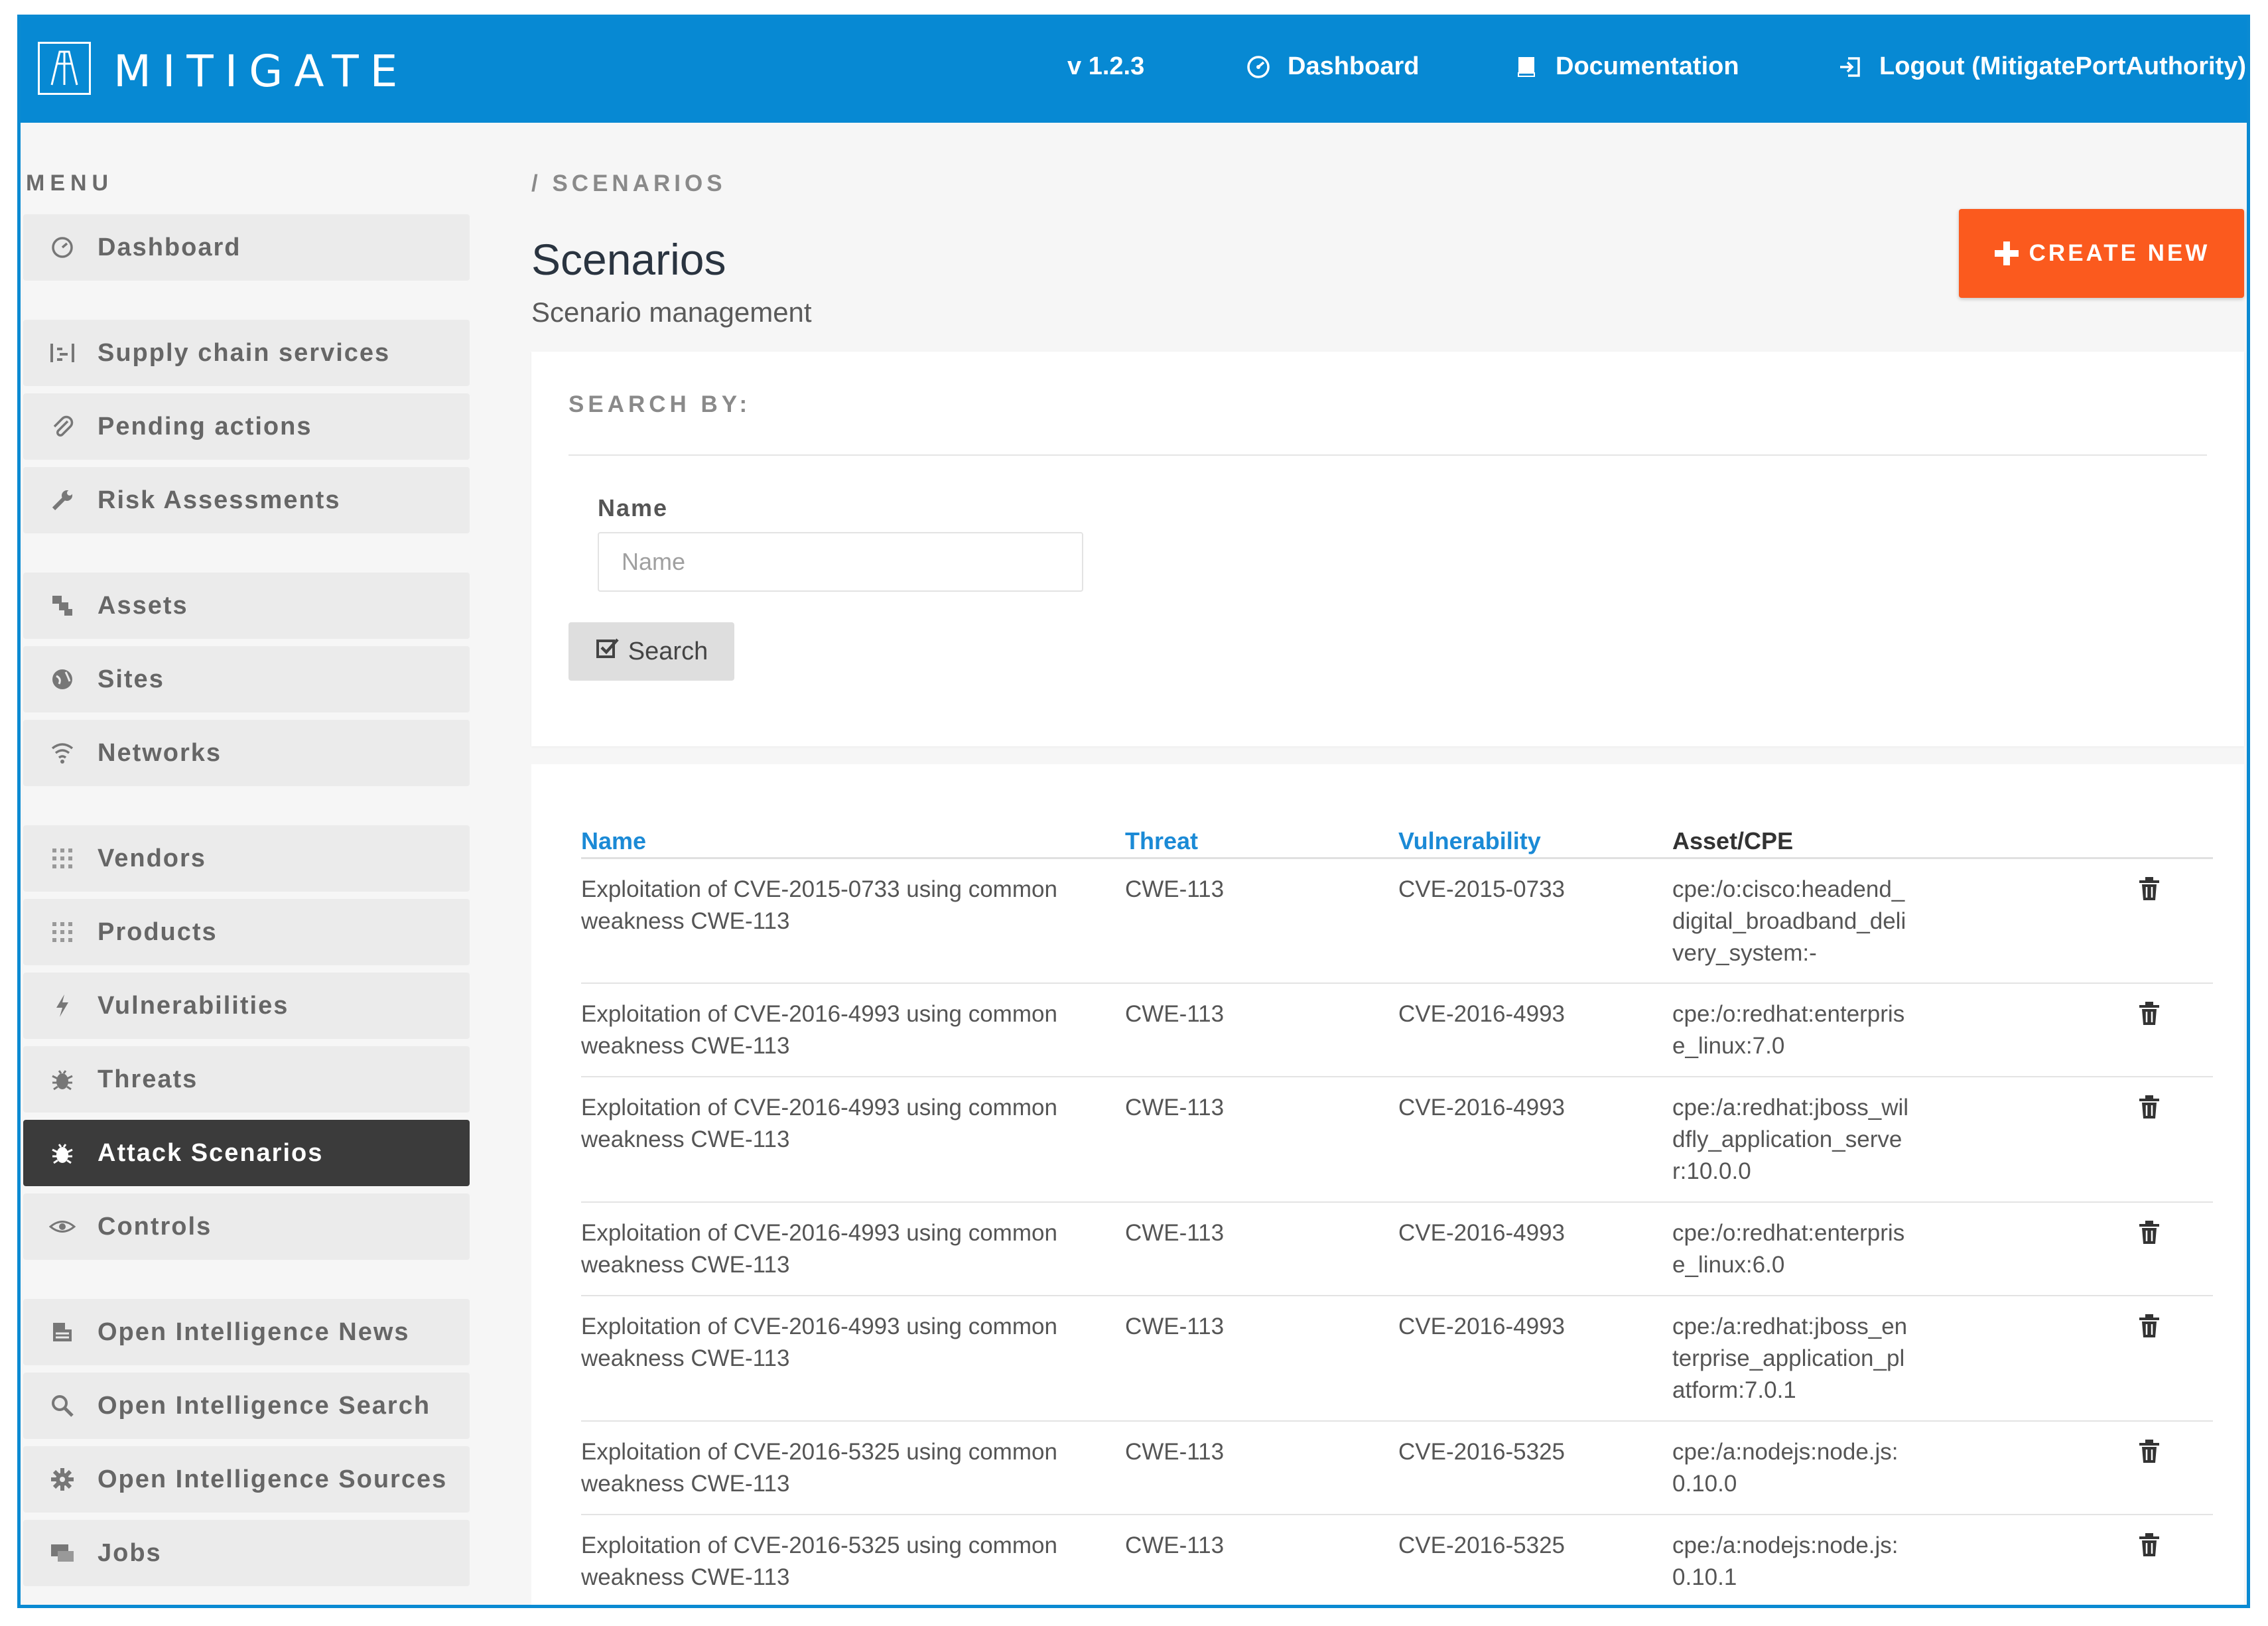 The width and height of the screenshot is (2268, 1626). I want to click on paperclip-icon, so click(62, 426).